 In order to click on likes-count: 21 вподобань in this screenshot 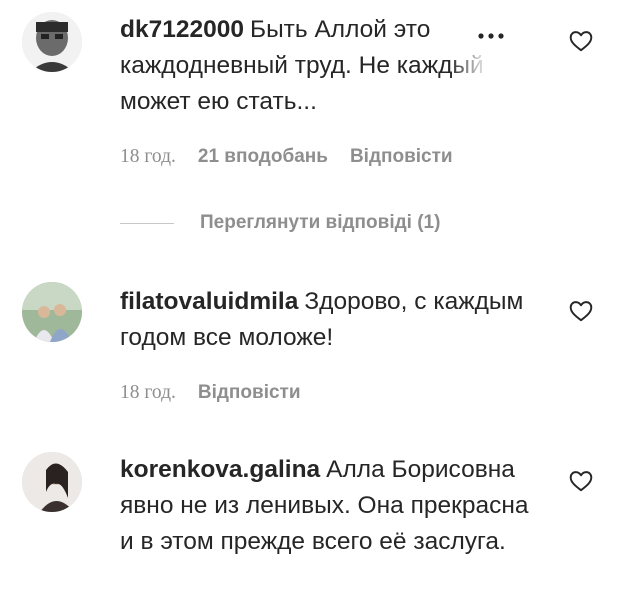, I will do `click(263, 157)`.